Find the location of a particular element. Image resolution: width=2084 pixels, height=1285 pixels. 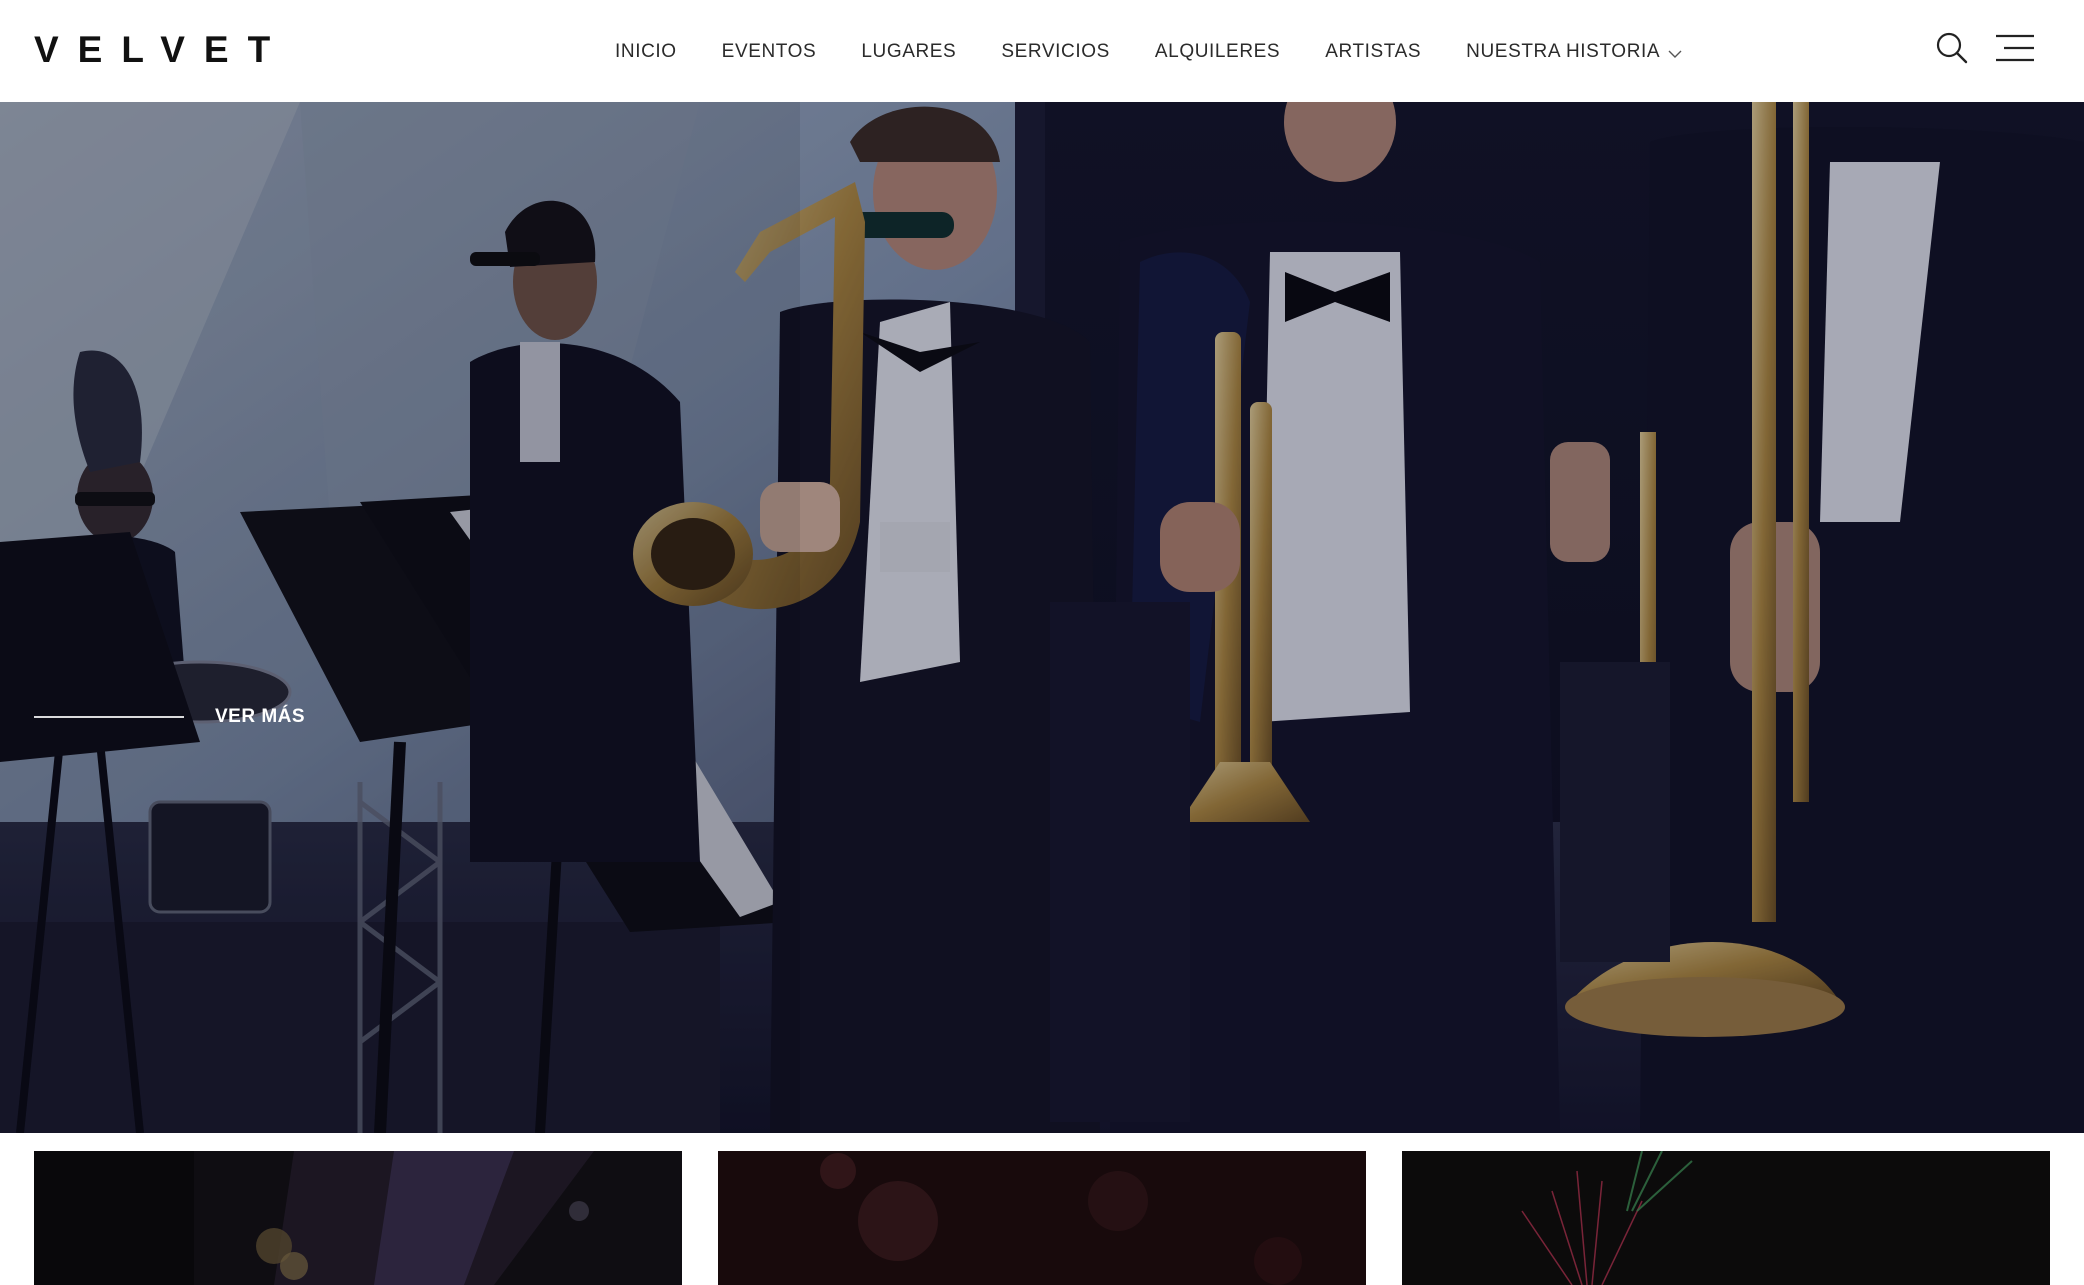

nav-item-label: LUGARES is located at coordinates (909, 51).